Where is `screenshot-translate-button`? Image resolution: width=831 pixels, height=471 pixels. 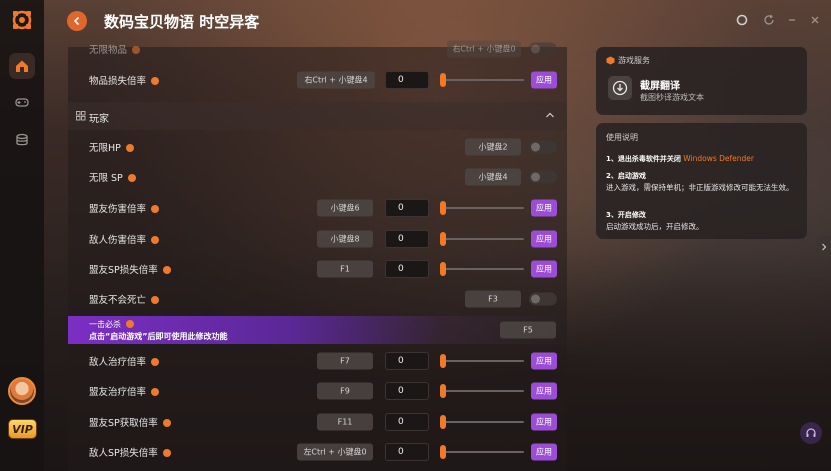 screenshot-translate-button is located at coordinates (620, 88).